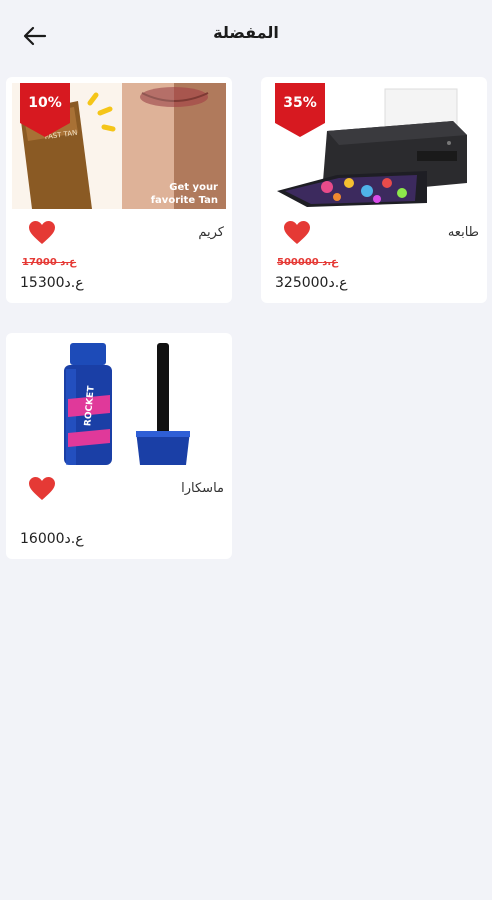  Describe the element at coordinates (307, 262) in the screenshot. I see `old-price: 500000 ع.د` at that location.